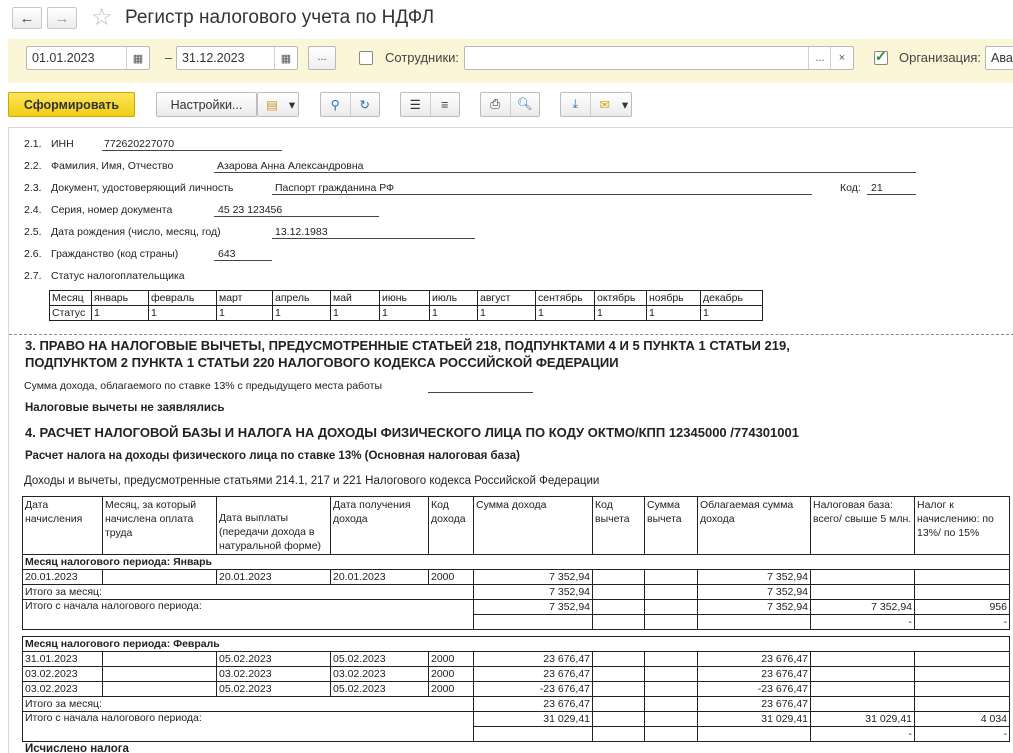  I want to click on month-cell: февраль, so click(182, 298).